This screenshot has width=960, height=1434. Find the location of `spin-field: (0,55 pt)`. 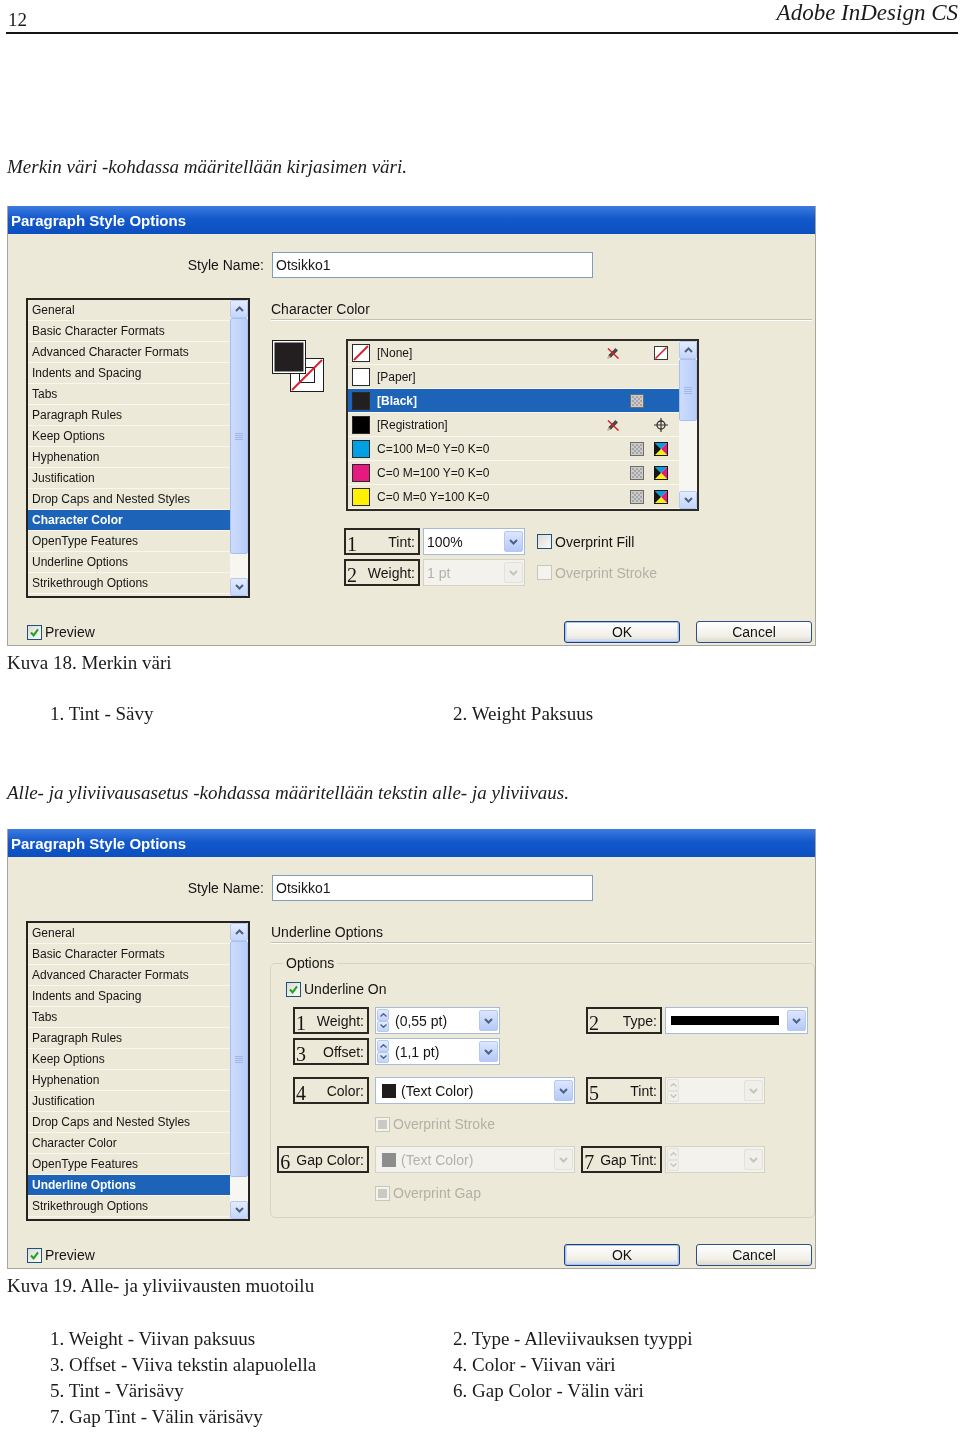

spin-field: (0,55 pt) is located at coordinates (437, 1020).